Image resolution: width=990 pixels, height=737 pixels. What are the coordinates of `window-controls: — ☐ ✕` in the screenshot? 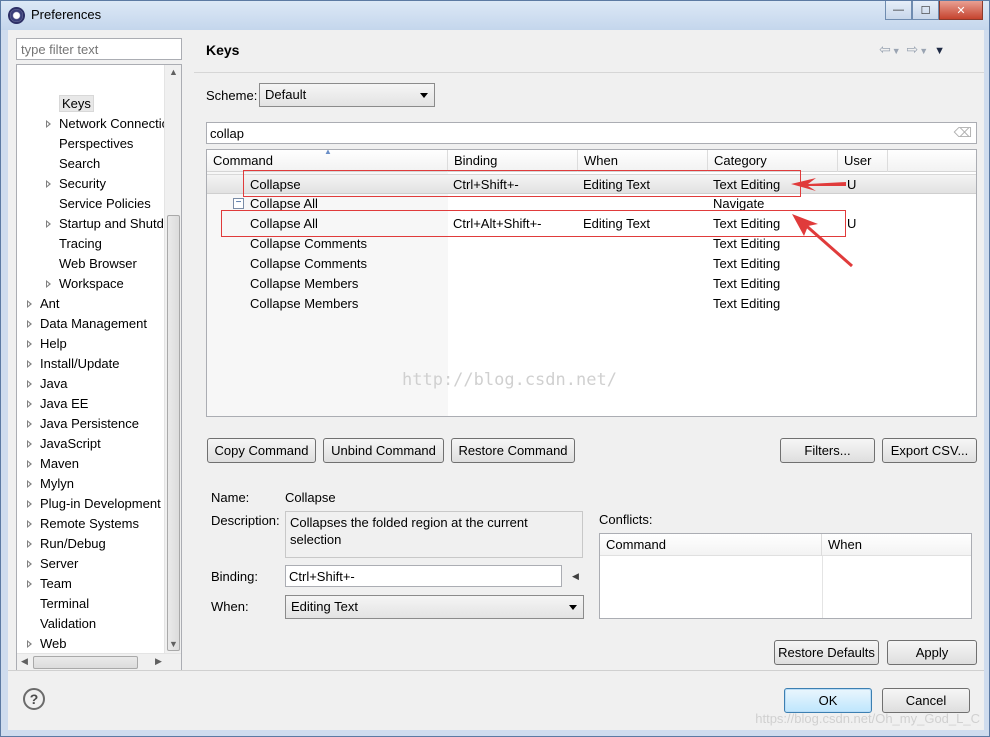 It's located at (934, 10).